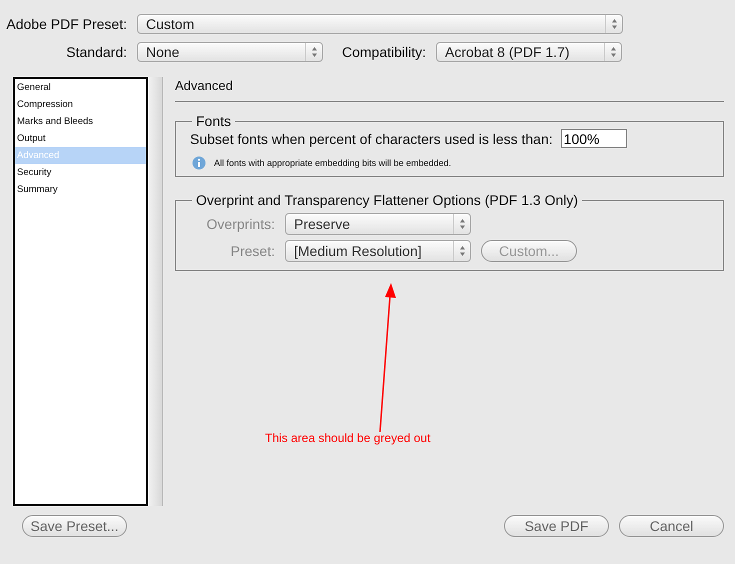 This screenshot has height=564, width=735. What do you see at coordinates (213, 121) in the screenshot?
I see `group-title: Fonts` at bounding box center [213, 121].